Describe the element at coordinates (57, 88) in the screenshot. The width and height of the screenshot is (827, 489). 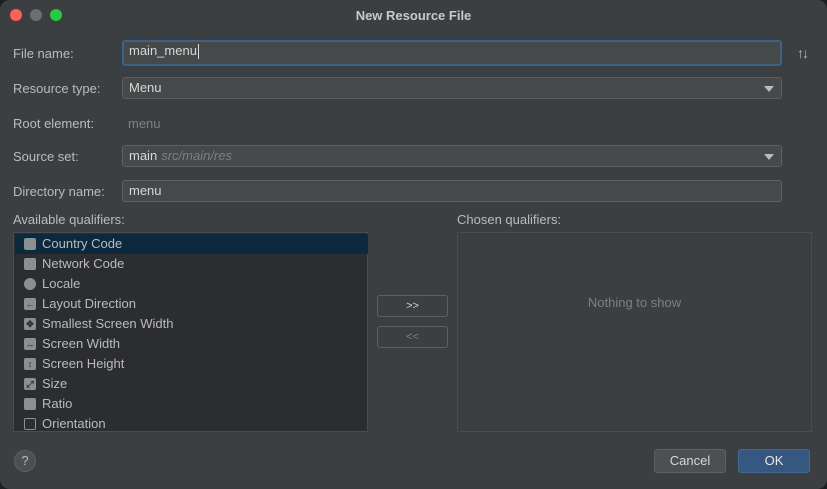
I see `resource-type-label: Resource type:` at that location.